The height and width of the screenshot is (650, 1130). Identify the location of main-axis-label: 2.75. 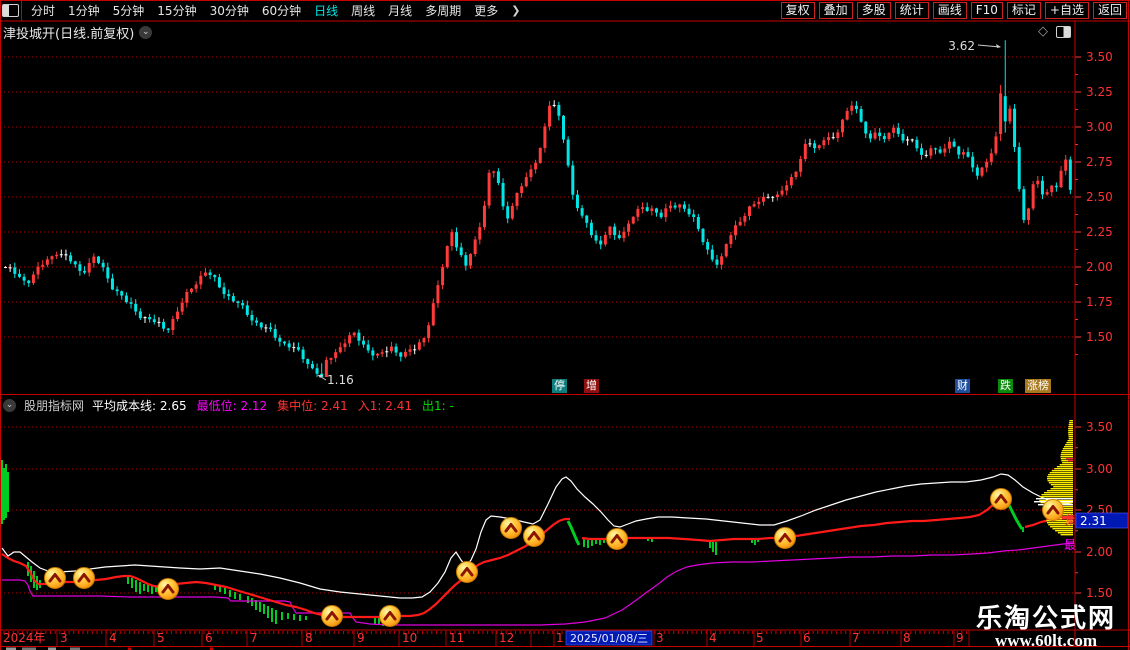
(1099, 162).